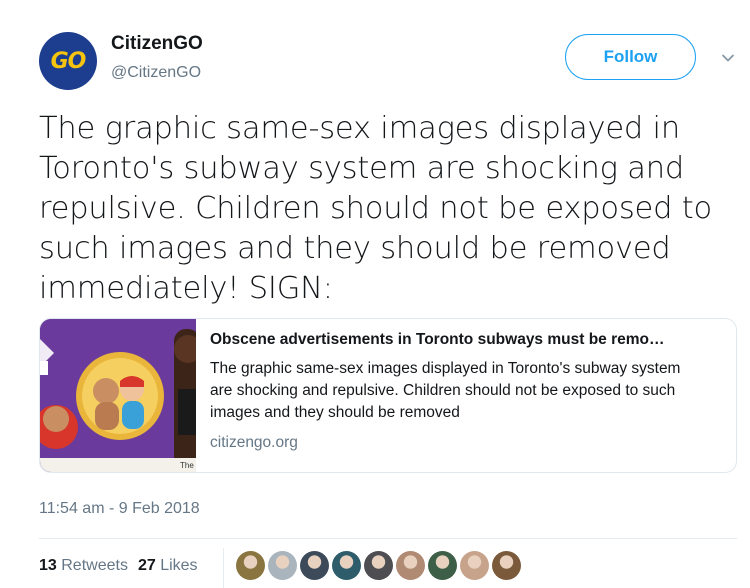 The image size is (750, 588). I want to click on likes-stat: 27 Likes, so click(168, 566).